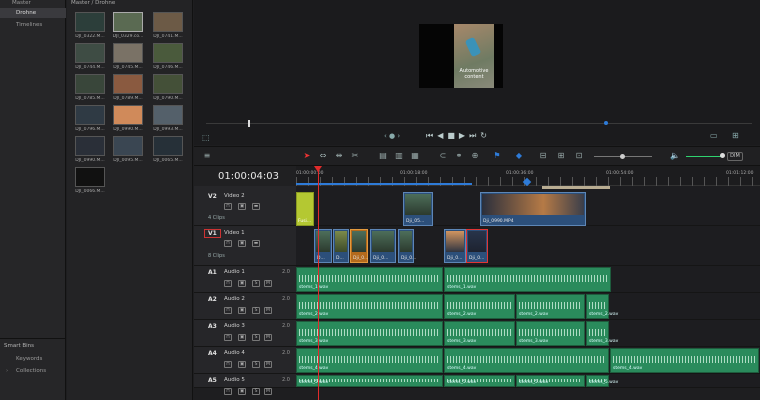 The height and width of the screenshot is (400, 760). What do you see at coordinates (234, 326) in the screenshot?
I see `track-name: Audio 3` at bounding box center [234, 326].